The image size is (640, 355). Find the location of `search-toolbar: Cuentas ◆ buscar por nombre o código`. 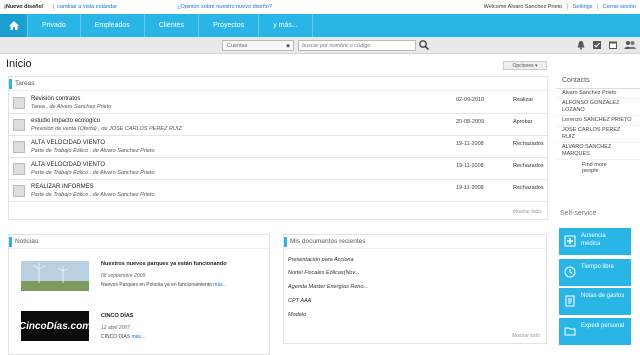

search-toolbar: Cuentas ◆ buscar por nombre o código is located at coordinates (320, 45).